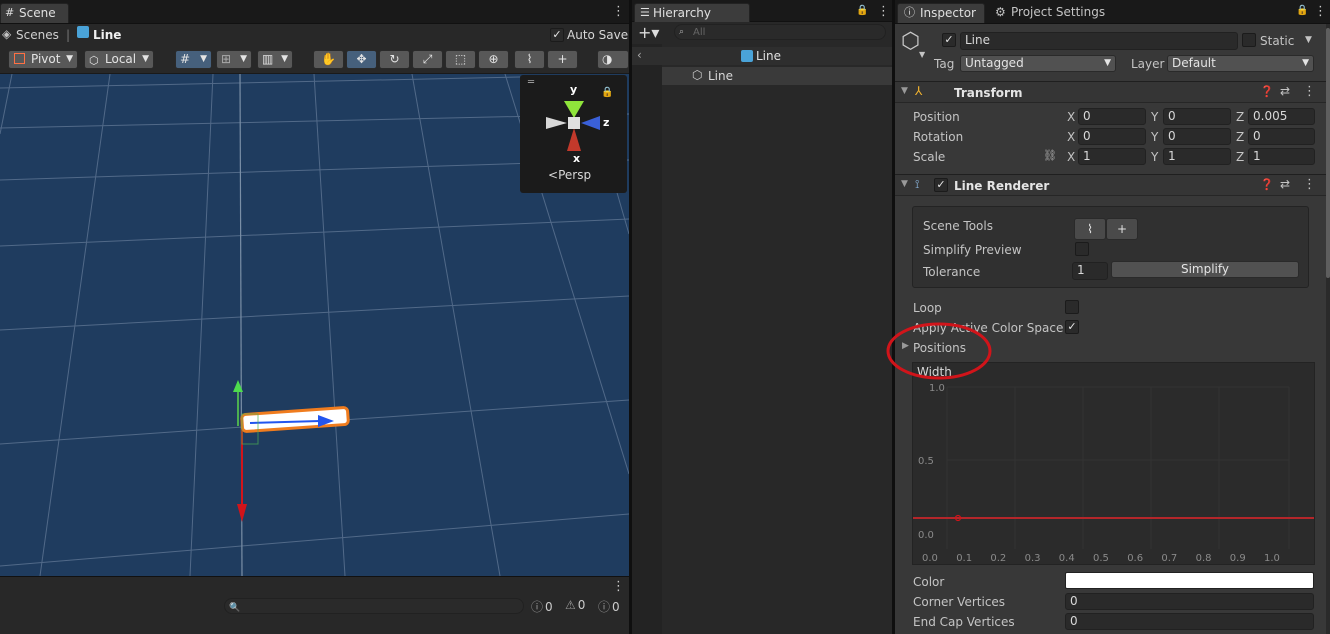  What do you see at coordinates (361, 59) in the screenshot?
I see `move-tool-button: ✥` at bounding box center [361, 59].